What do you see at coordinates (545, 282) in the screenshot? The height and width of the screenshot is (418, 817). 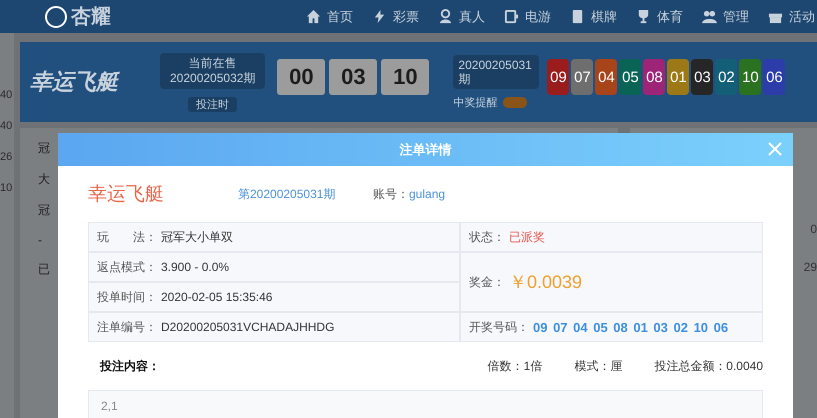 I see `prize-value: ￥0.0039` at bounding box center [545, 282].